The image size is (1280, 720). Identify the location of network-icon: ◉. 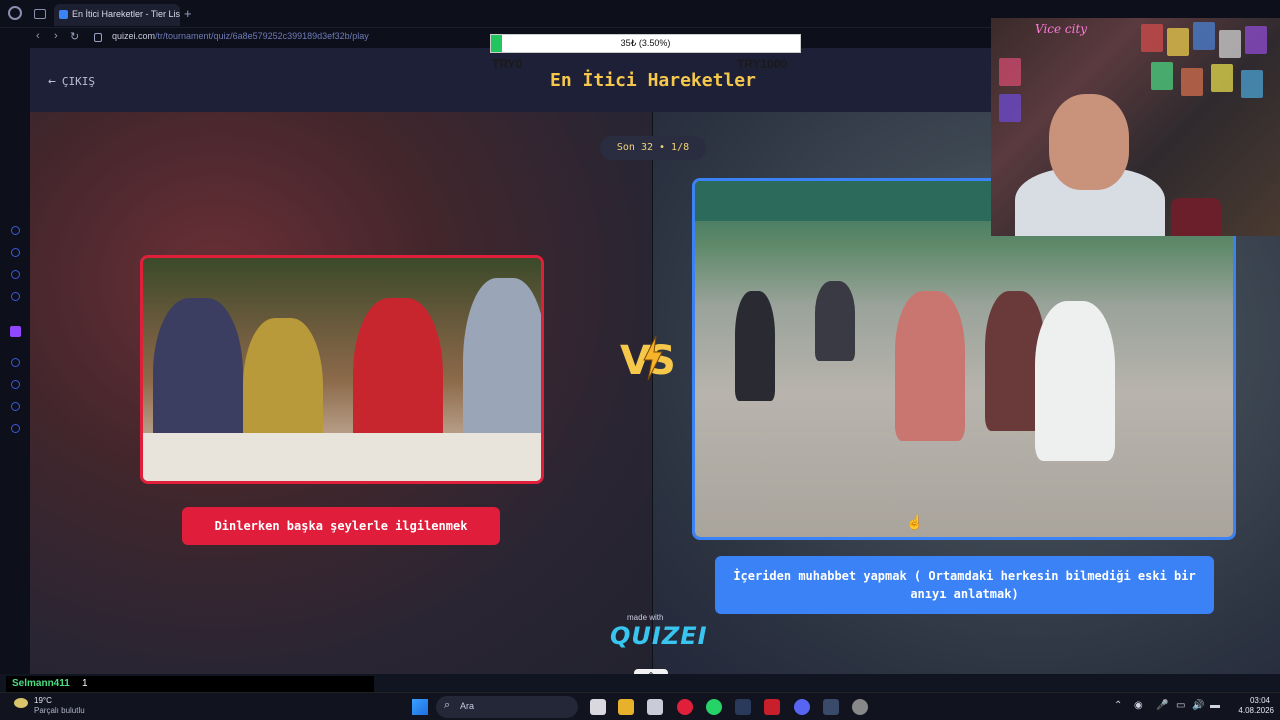
(1138, 705).